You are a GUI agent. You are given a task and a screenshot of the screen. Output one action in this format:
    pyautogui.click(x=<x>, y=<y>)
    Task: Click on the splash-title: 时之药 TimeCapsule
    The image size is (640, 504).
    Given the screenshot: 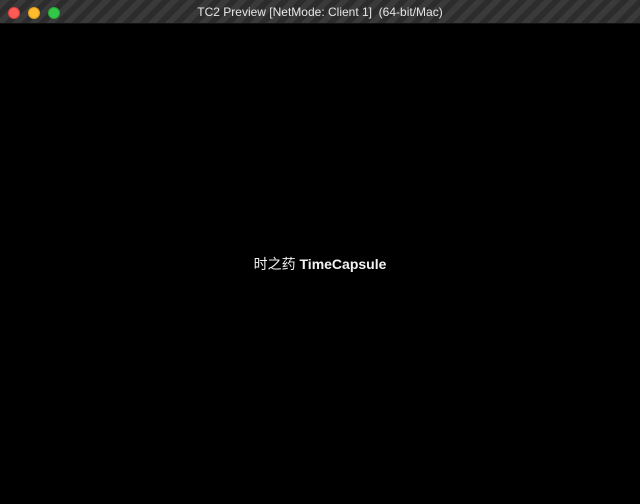 What is the action you would take?
    pyautogui.click(x=320, y=264)
    